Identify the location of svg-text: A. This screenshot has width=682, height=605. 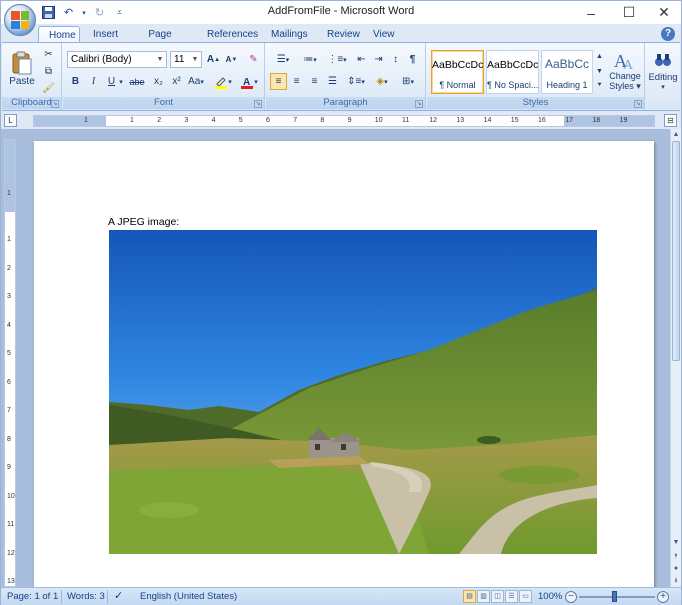
(628, 64).